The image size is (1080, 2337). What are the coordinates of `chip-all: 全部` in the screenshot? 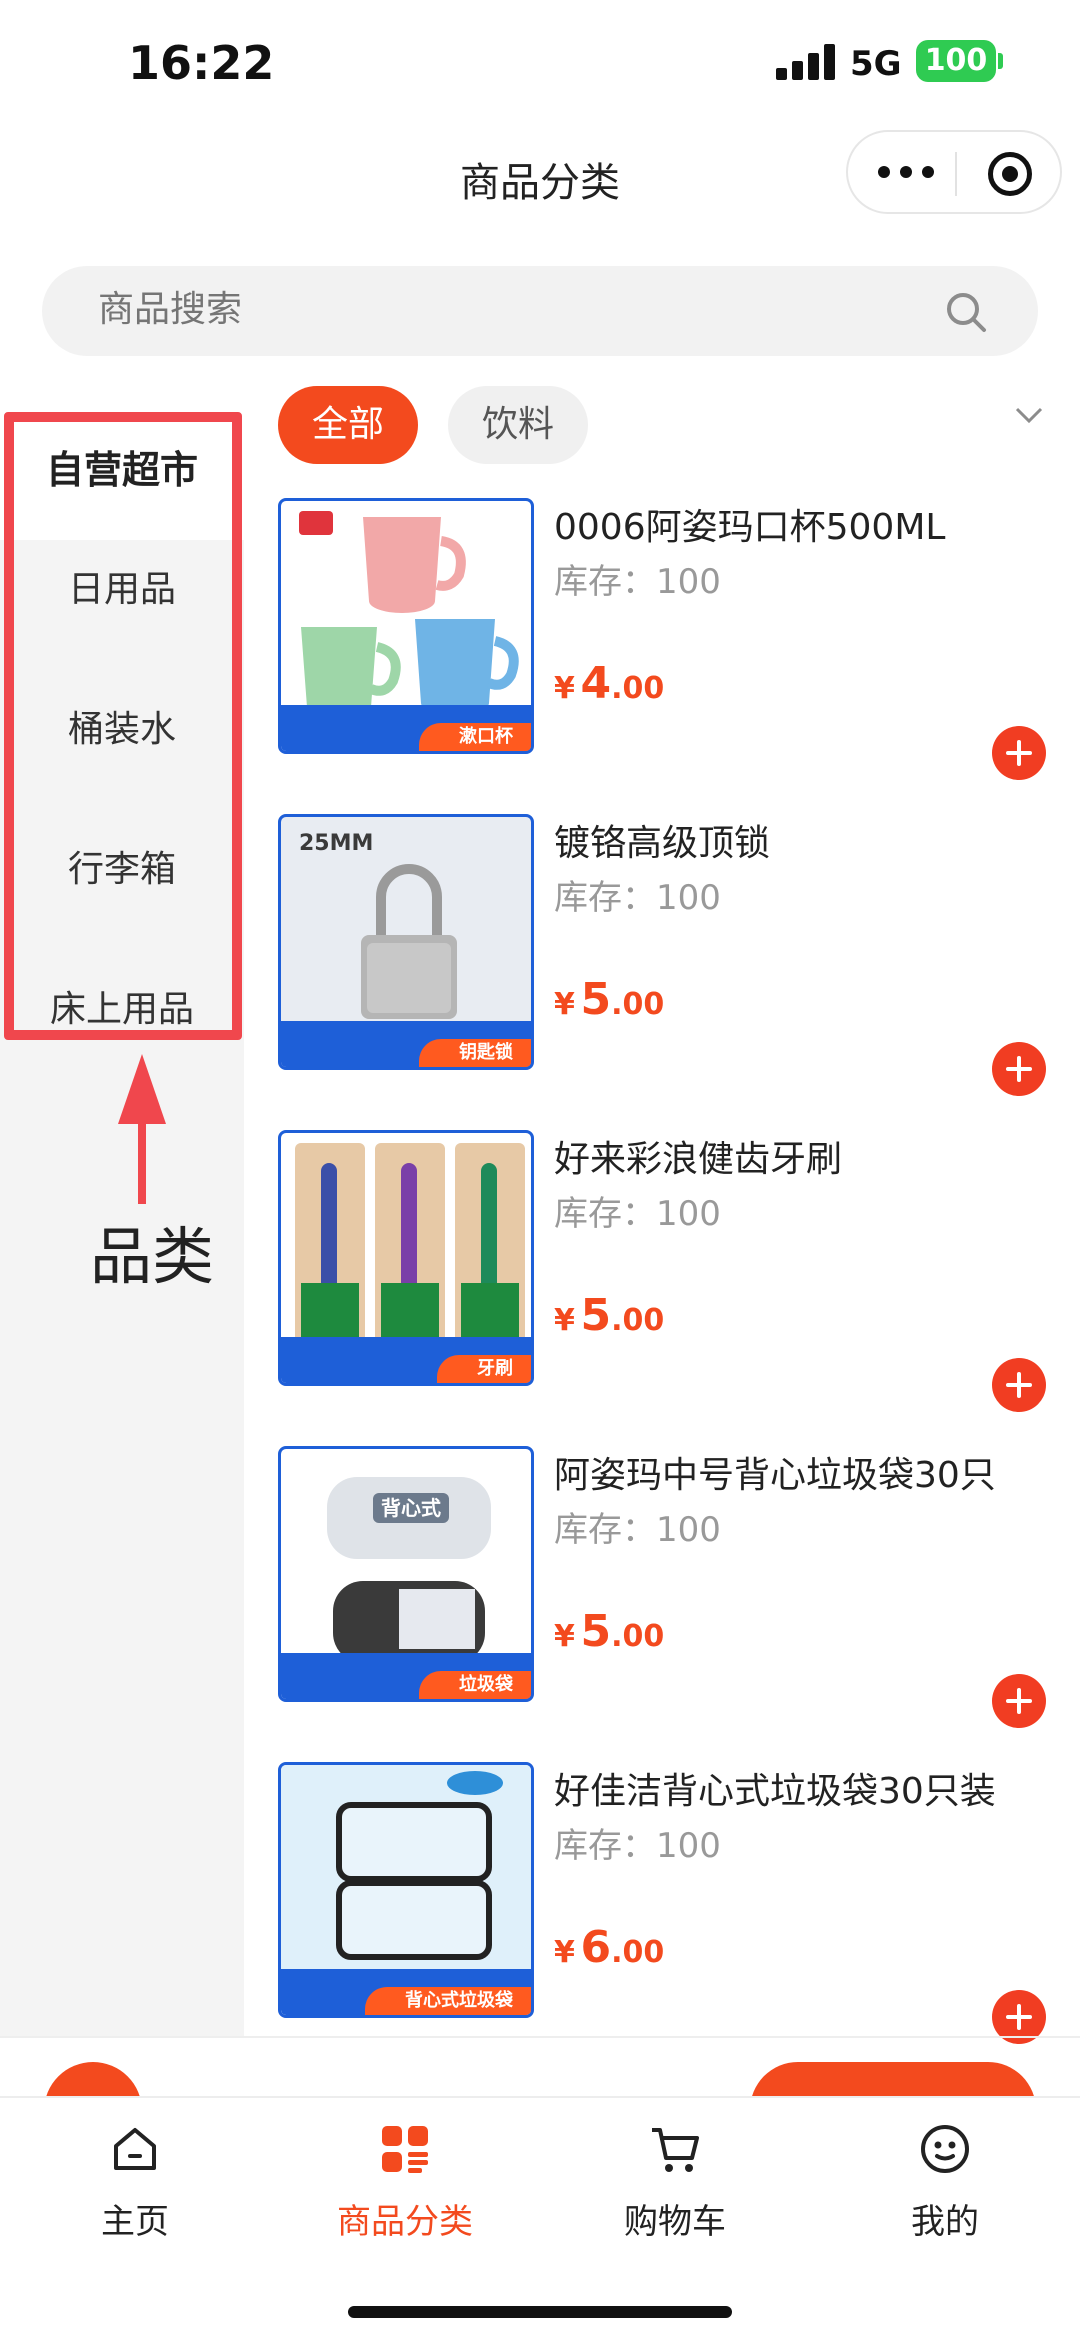 It's located at (348, 425).